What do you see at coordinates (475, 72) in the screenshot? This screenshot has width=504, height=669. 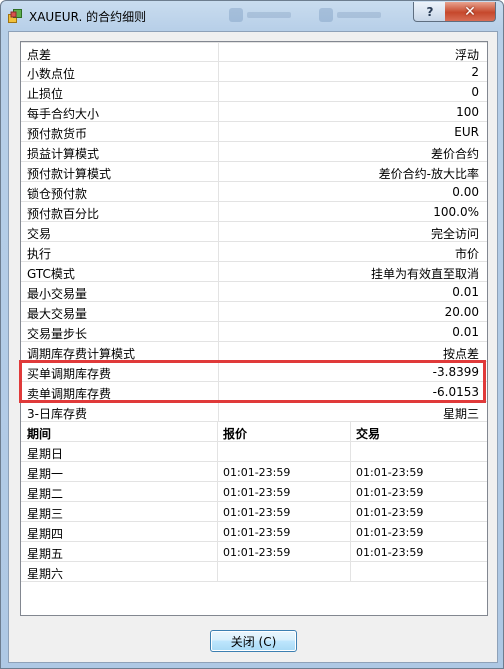 I see `property-value: 2` at bounding box center [475, 72].